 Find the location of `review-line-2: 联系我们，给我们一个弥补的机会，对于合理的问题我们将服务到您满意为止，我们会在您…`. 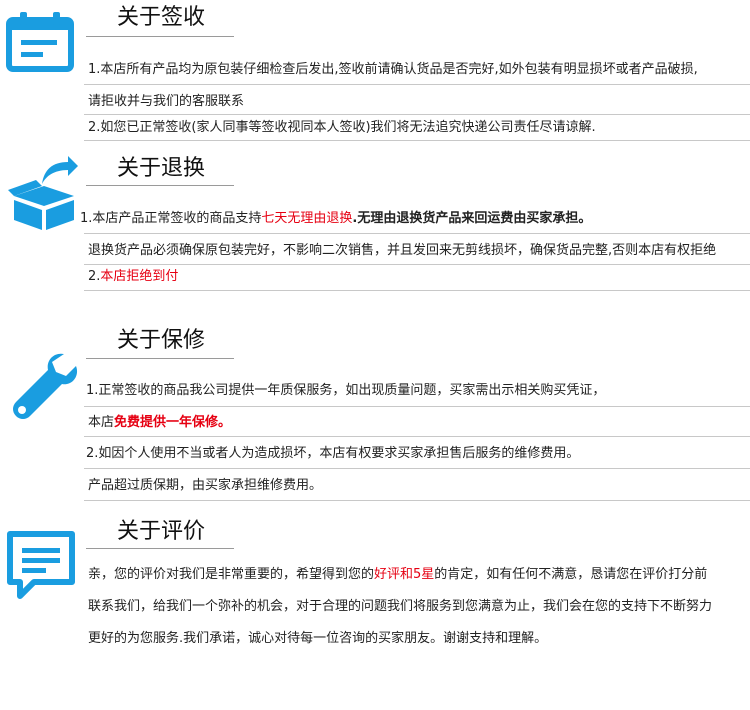

review-line-2: 联系我们，给我们一个弥补的机会，对于合理的问题我们将服务到您满意为止，我们会在您… is located at coordinates (400, 606).